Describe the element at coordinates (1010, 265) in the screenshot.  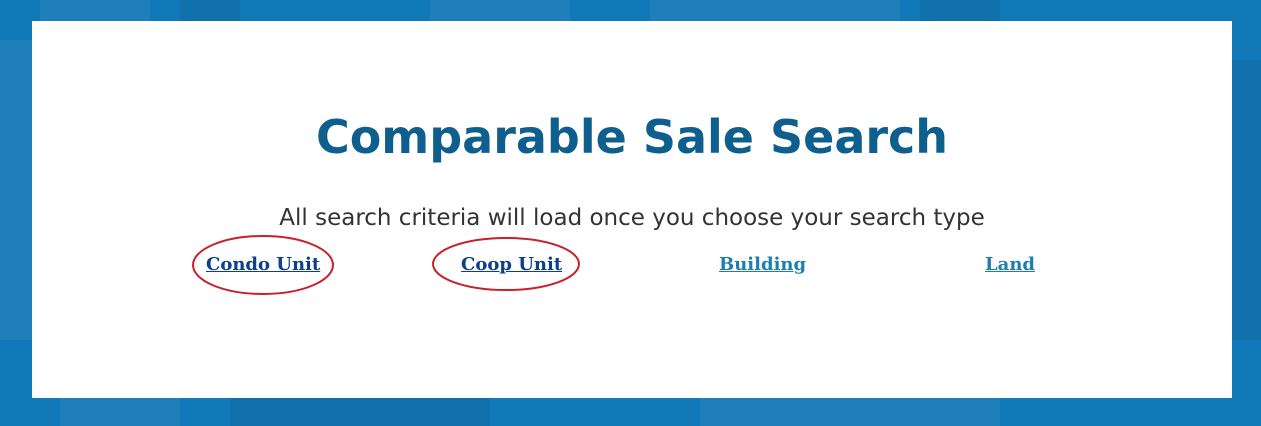
I see `land-link: Land` at that location.